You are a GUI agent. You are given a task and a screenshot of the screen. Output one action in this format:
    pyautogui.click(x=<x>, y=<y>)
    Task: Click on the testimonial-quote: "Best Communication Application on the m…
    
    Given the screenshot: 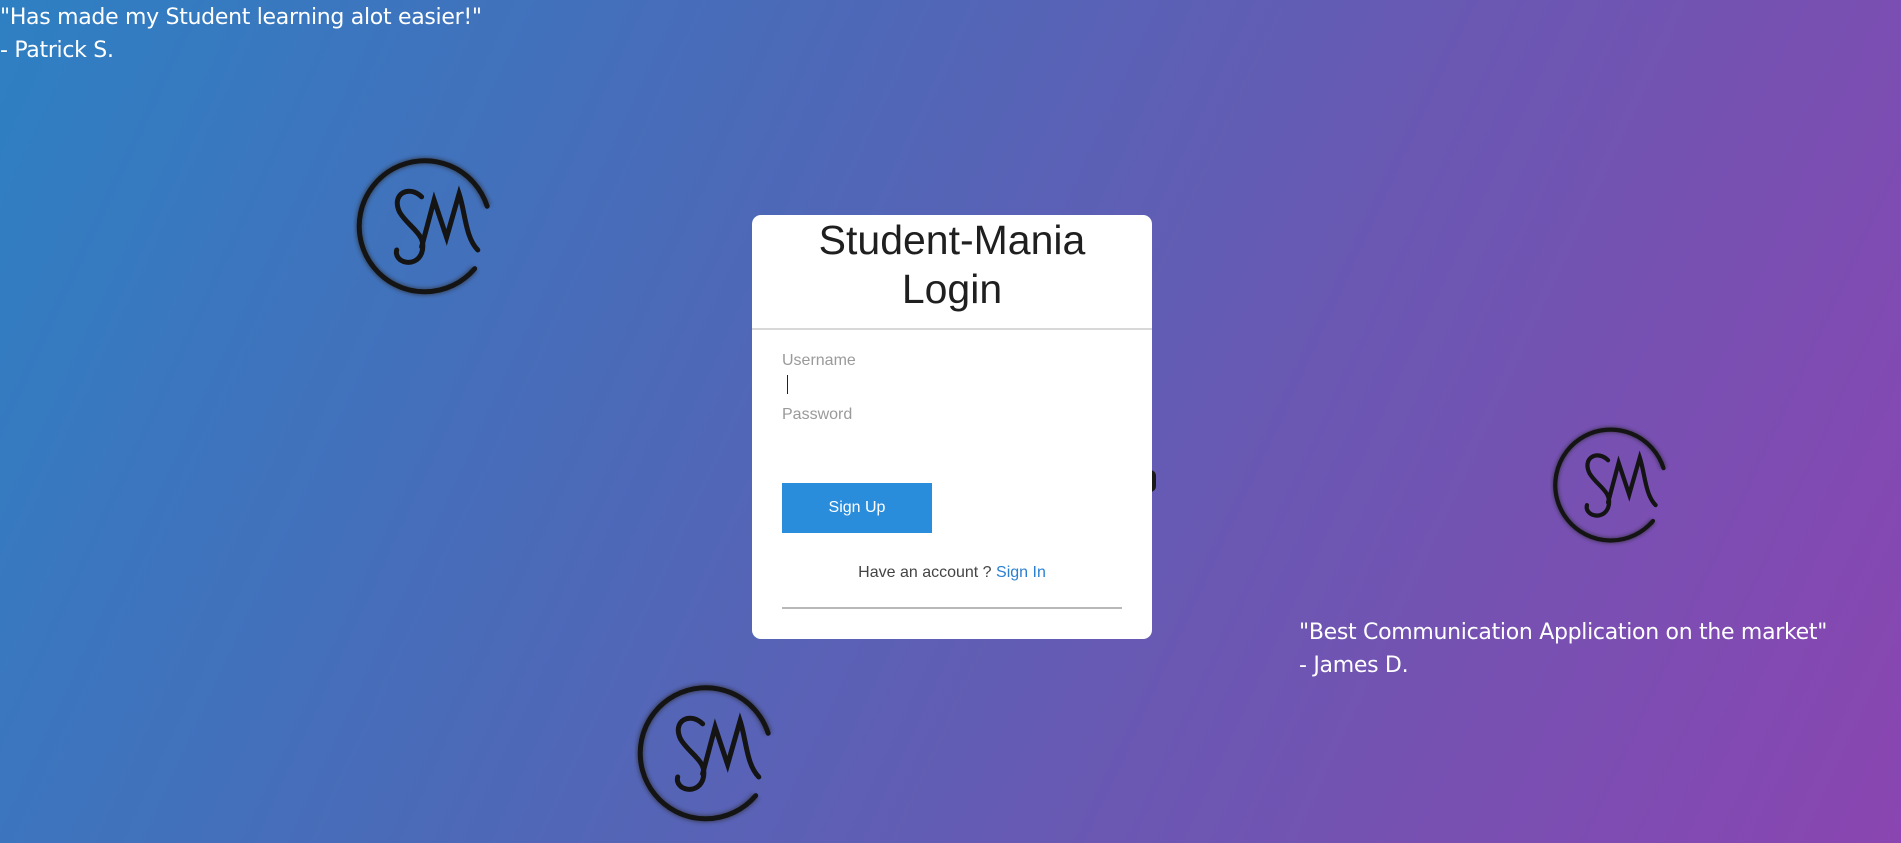 What is the action you would take?
    pyautogui.click(x=1563, y=632)
    